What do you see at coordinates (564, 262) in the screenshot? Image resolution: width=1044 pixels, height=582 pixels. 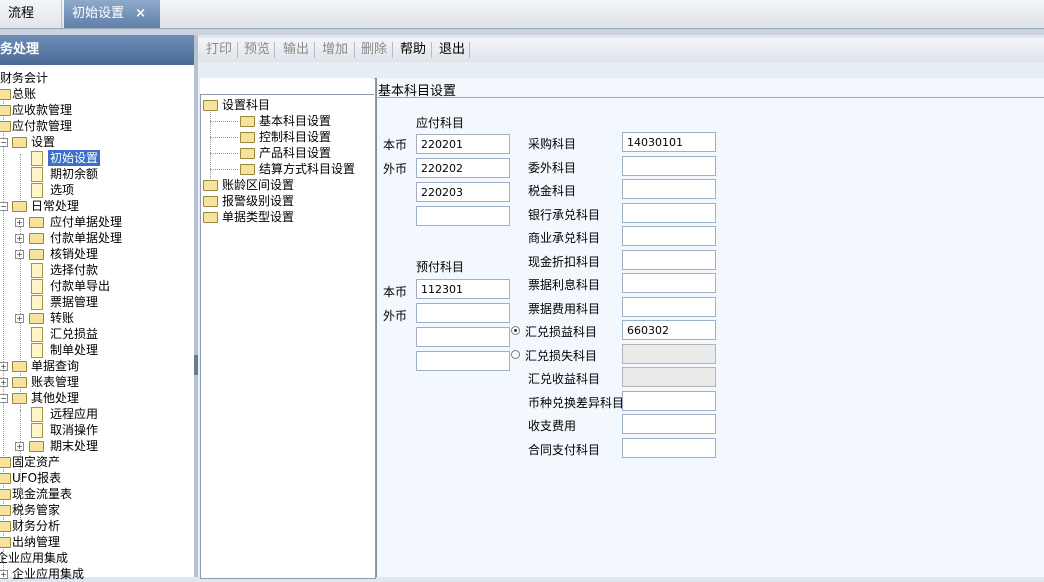 I see `cash-discount-label: 现金折扣科目` at bounding box center [564, 262].